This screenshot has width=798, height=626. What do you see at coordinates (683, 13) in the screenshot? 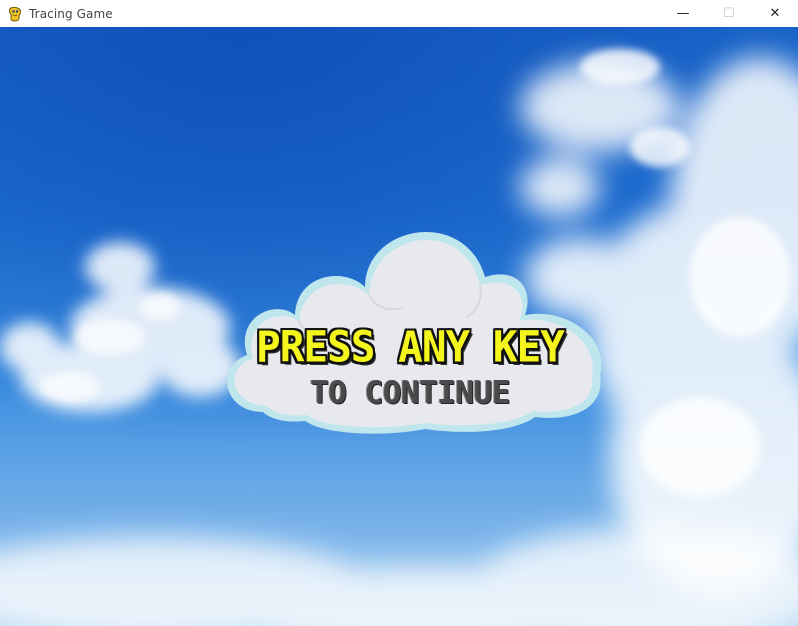
I see `minimize-button: —` at bounding box center [683, 13].